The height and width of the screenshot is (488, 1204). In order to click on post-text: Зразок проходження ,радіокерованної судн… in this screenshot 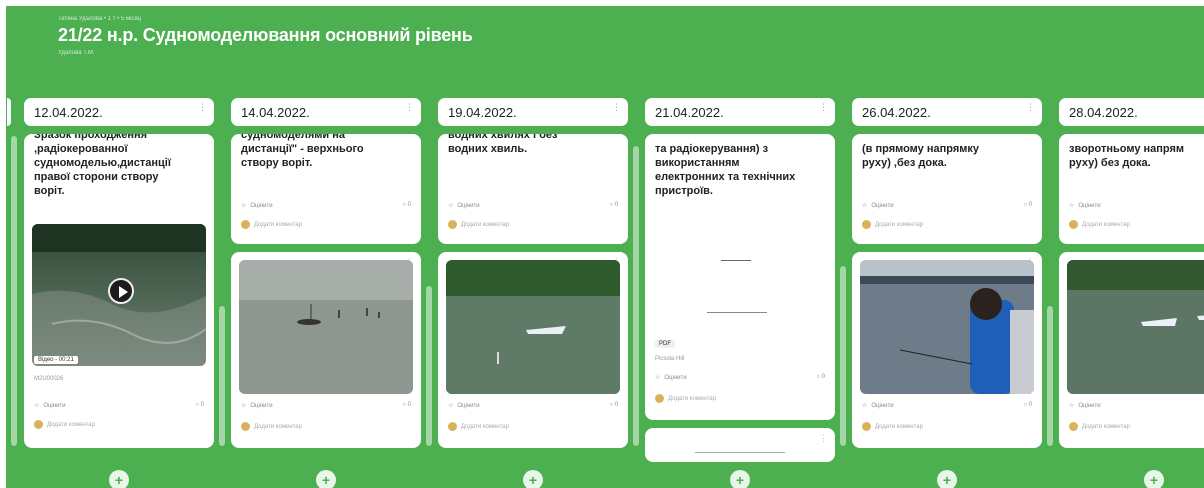, I will do `click(102, 165)`.